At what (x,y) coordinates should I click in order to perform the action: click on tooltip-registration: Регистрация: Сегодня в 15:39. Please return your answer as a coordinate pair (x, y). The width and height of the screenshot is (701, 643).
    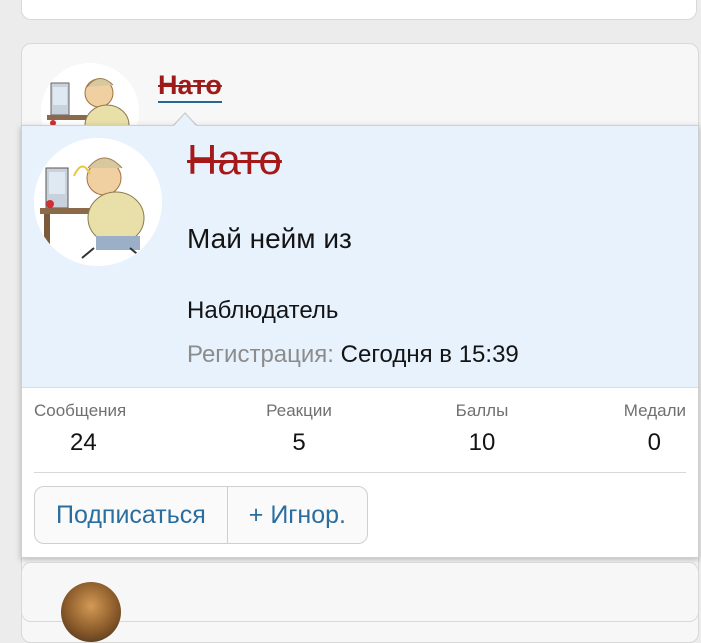
    Looking at the image, I should click on (353, 355).